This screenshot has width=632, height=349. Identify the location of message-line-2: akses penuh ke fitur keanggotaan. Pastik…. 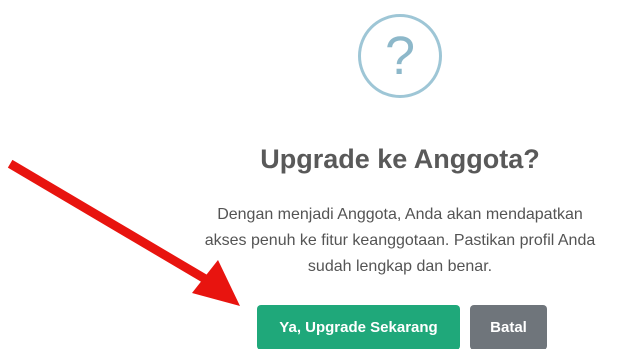
(400, 240).